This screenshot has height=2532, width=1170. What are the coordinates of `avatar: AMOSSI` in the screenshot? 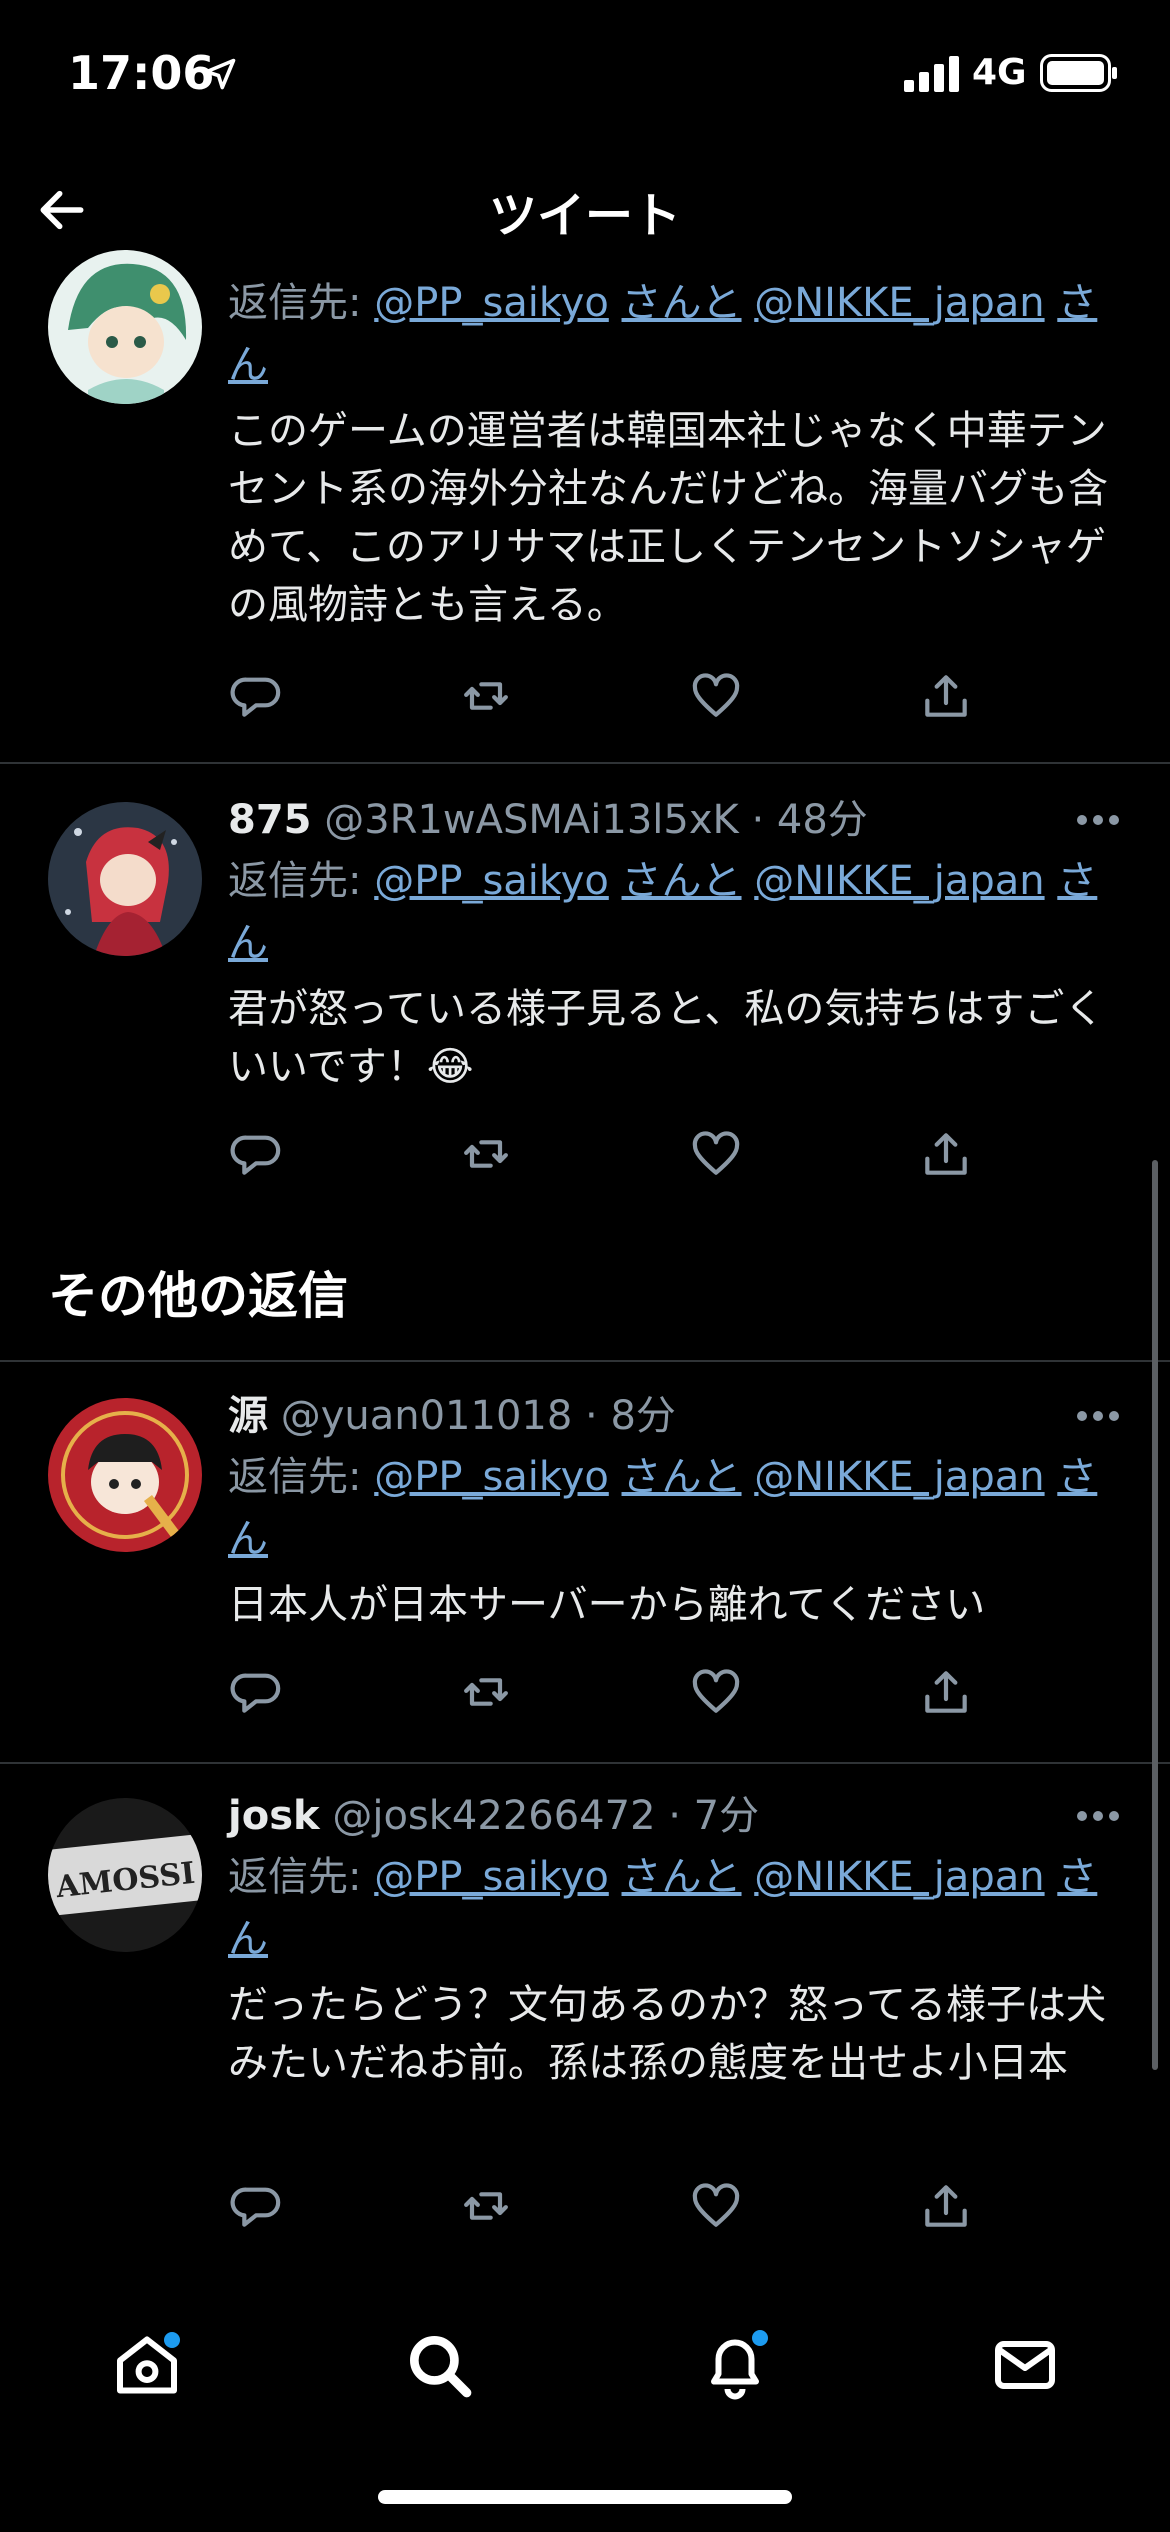 It's located at (125, 1875).